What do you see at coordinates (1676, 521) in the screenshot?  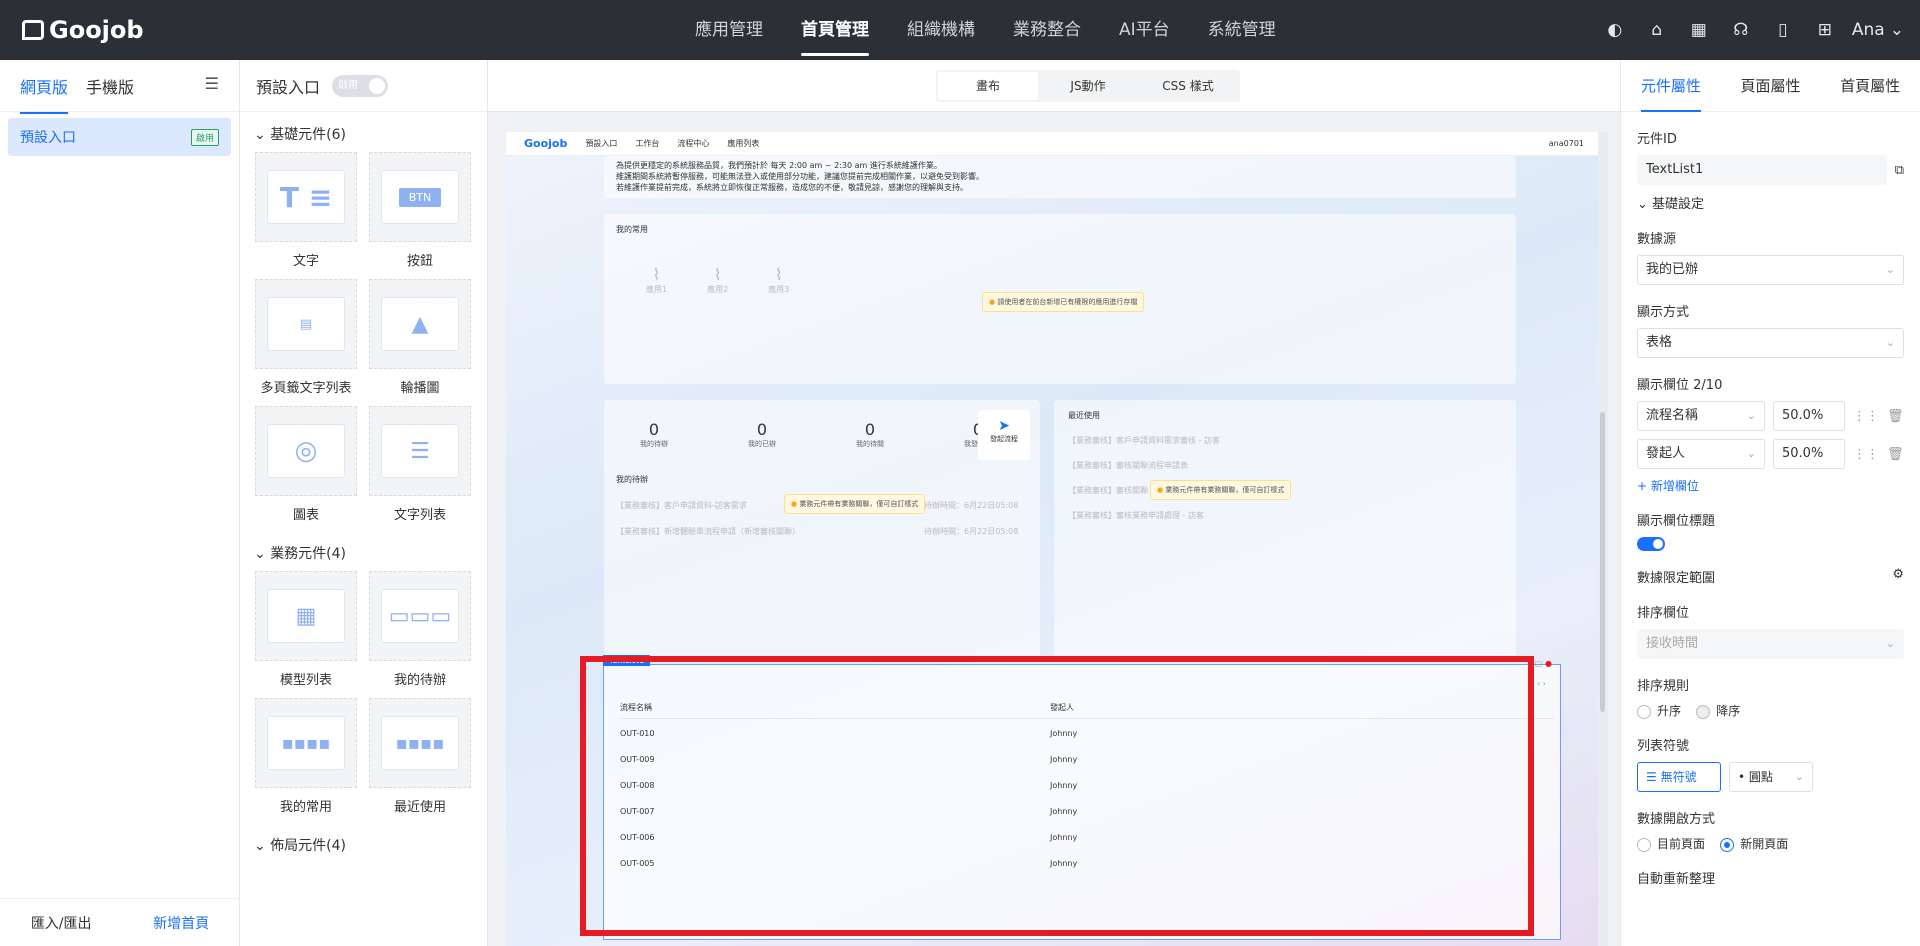 I see `show-column-title-label: 顯示欄位標題` at bounding box center [1676, 521].